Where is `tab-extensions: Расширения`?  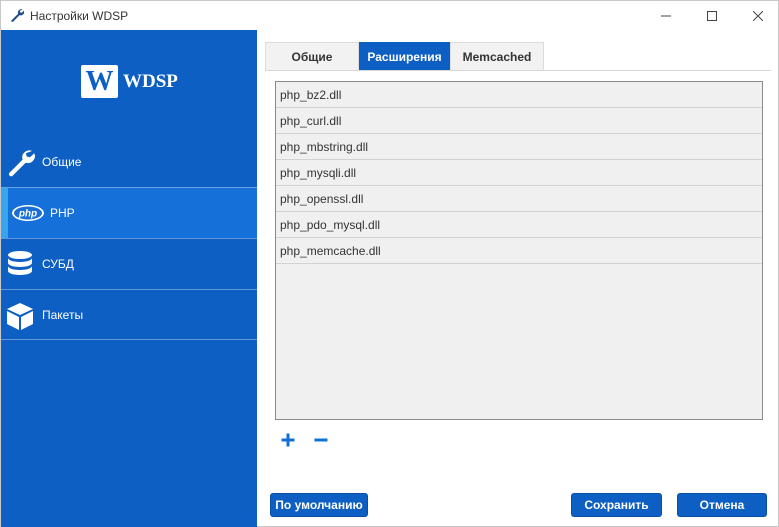
tab-extensions: Расширения is located at coordinates (404, 56).